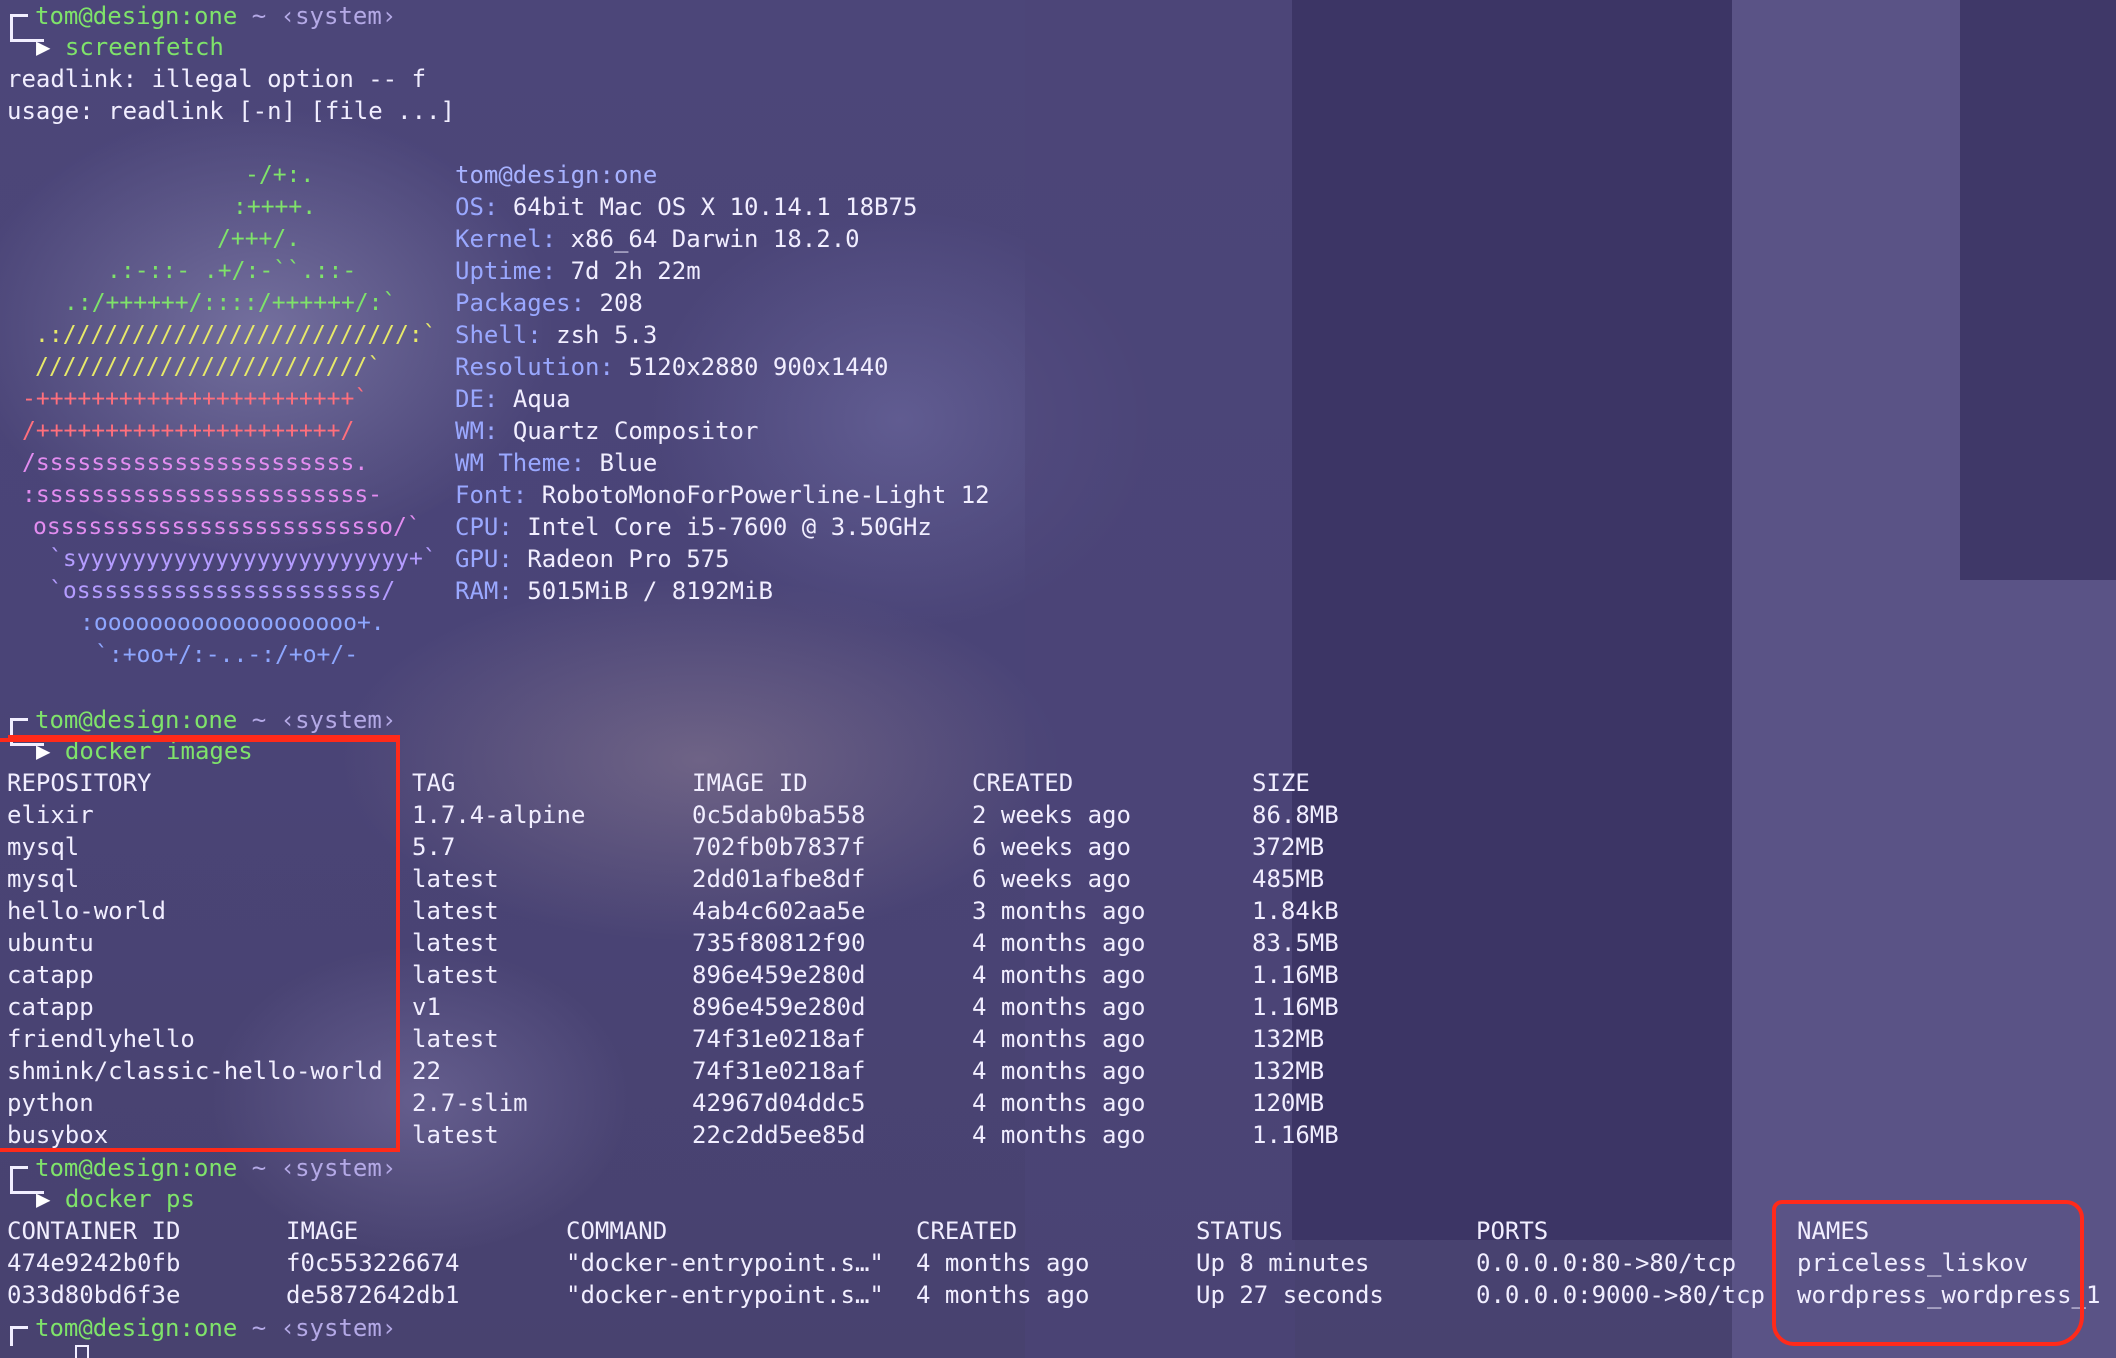 Image resolution: width=2116 pixels, height=1358 pixels. Describe the element at coordinates (750, 783) in the screenshot. I see `column-header: IMAGE ID` at that location.